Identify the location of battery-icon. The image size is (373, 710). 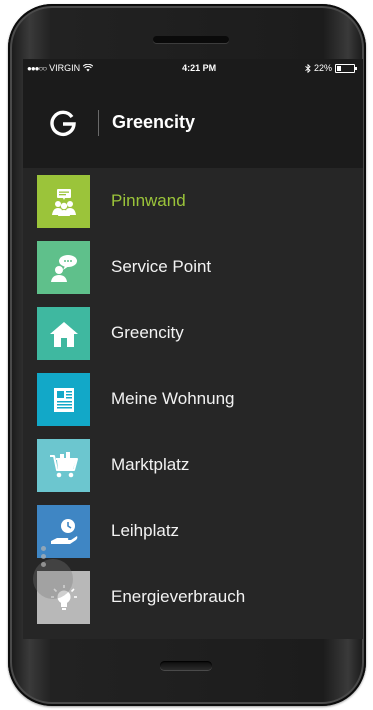
(346, 68).